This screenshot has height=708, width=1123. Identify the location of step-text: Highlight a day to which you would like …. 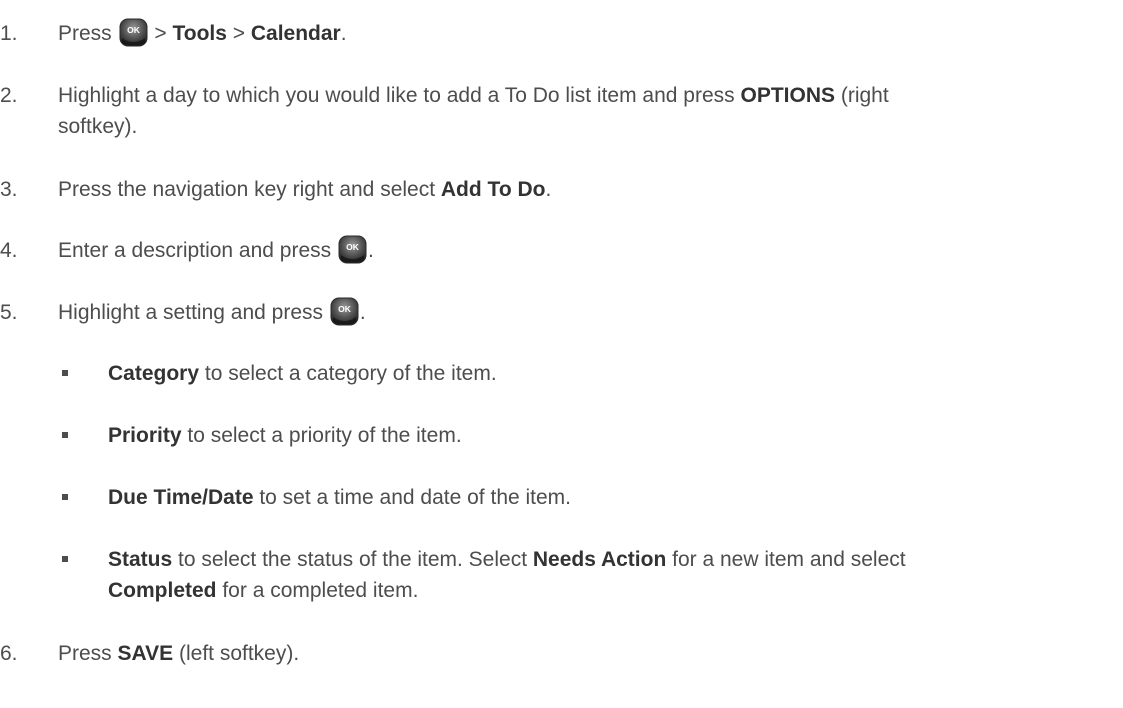
(473, 111).